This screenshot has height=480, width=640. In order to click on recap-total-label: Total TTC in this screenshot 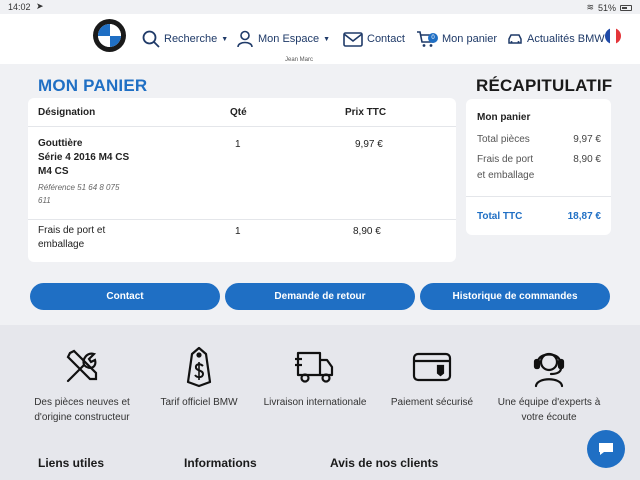, I will do `click(500, 216)`.